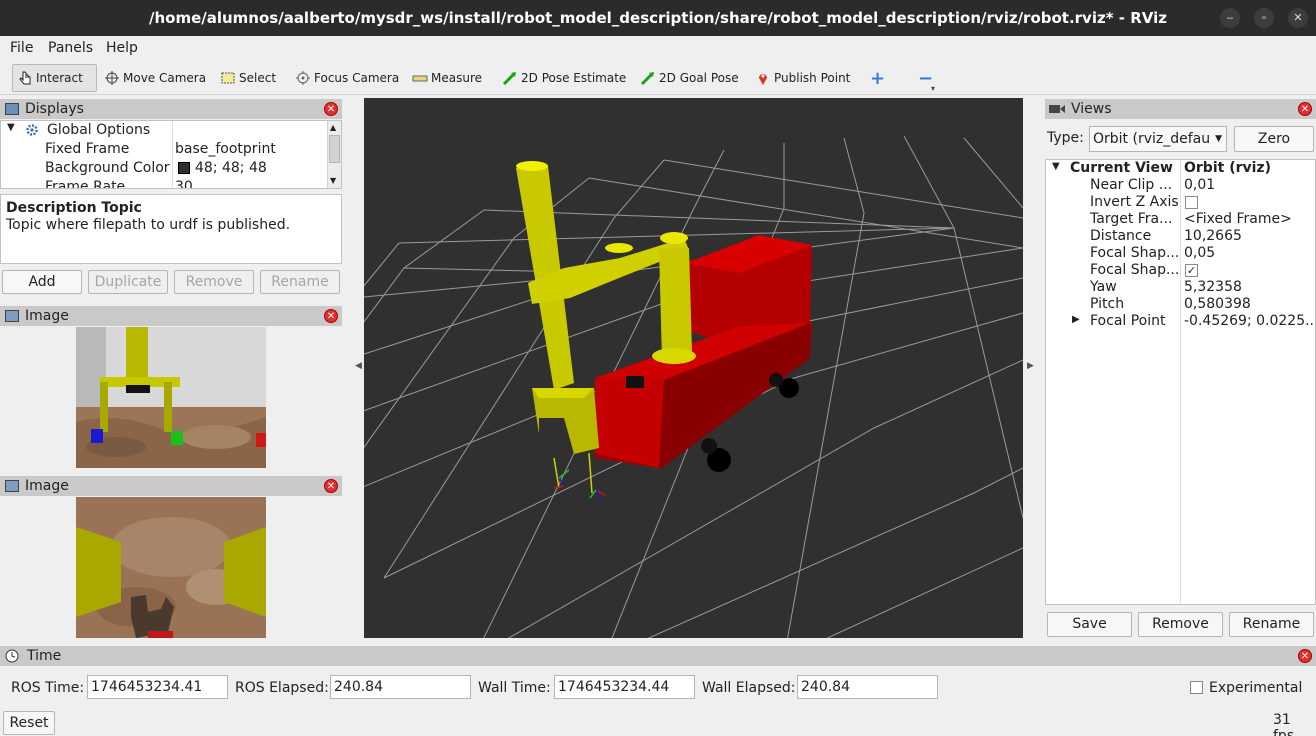 Image resolution: width=1316 pixels, height=736 pixels. What do you see at coordinates (1305, 656) in the screenshot?
I see `close-time-icon: ✕` at bounding box center [1305, 656].